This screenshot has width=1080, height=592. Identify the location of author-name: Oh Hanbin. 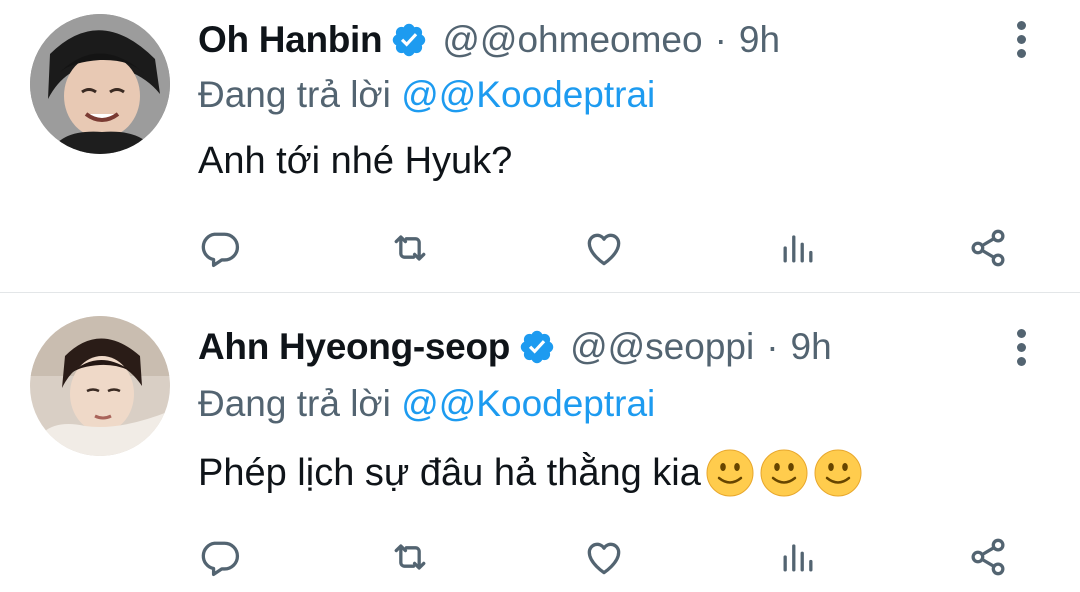
(290, 40).